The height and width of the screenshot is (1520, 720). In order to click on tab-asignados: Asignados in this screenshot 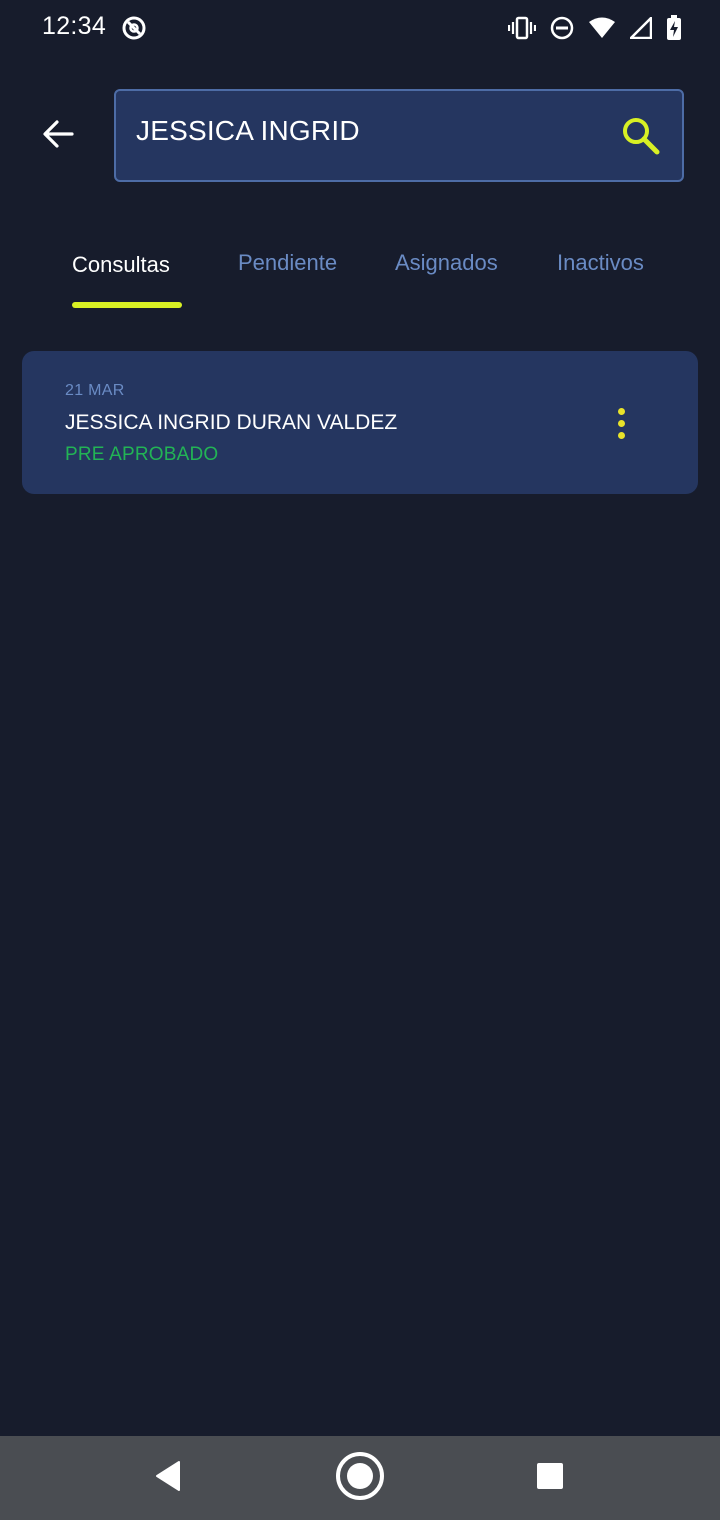, I will do `click(446, 263)`.